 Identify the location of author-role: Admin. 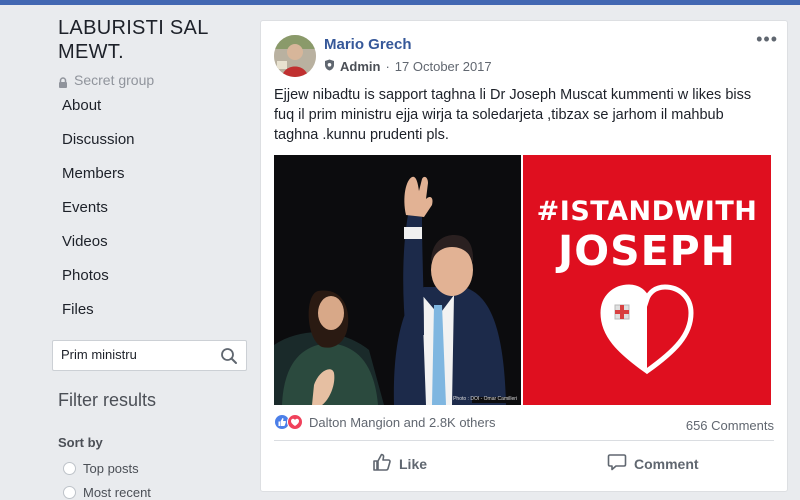
(360, 66).